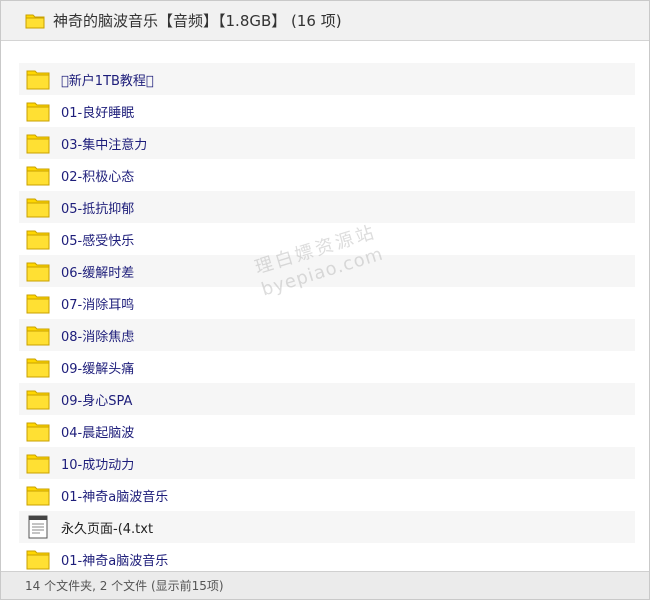 This screenshot has width=650, height=600. What do you see at coordinates (327, 271) in the screenshot?
I see `list-item: 06-缓解时差` at bounding box center [327, 271].